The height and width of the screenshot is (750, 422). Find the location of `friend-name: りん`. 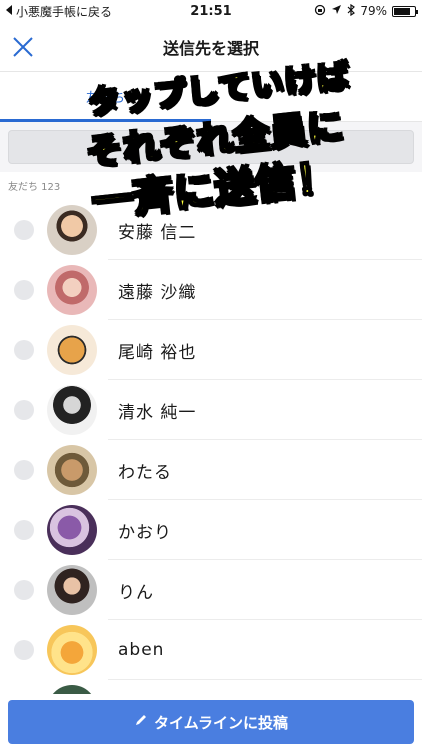

friend-name: りん is located at coordinates (136, 592).